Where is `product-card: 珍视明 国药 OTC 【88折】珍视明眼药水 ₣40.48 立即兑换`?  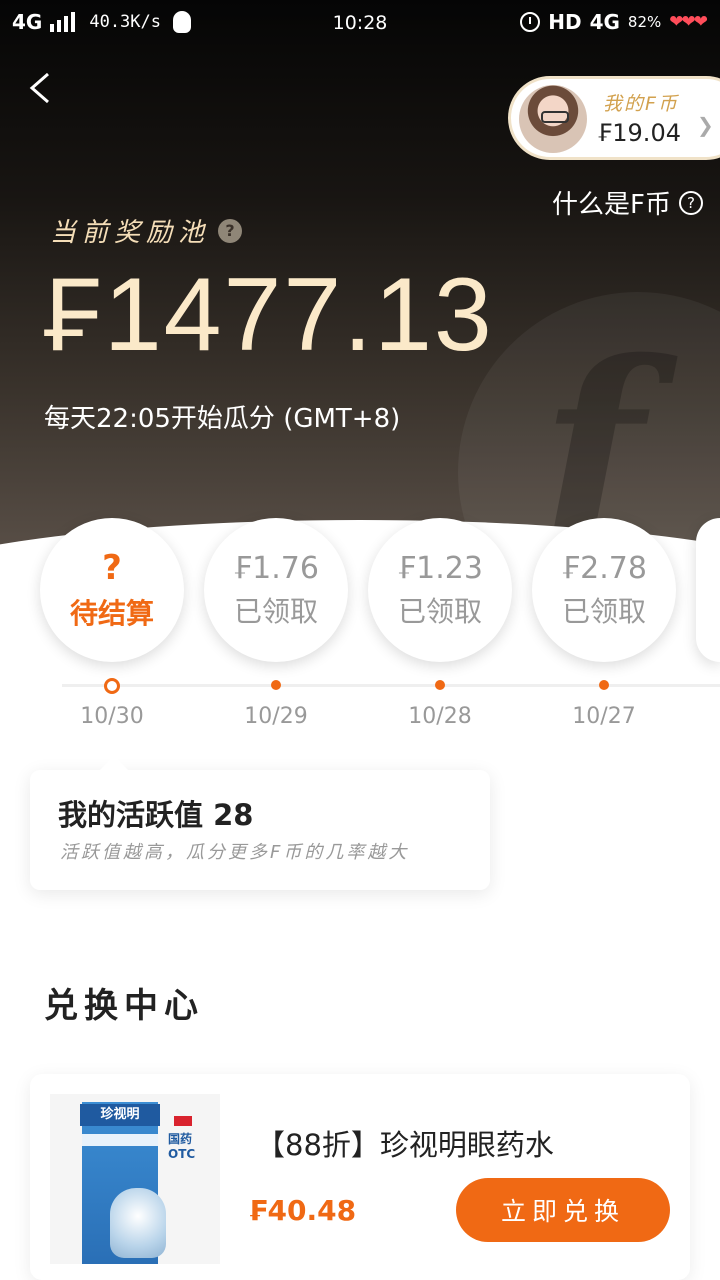
product-card: 珍视明 国药 OTC 【88折】珍视明眼药水 ₣40.48 立即兑换 is located at coordinates (360, 1177).